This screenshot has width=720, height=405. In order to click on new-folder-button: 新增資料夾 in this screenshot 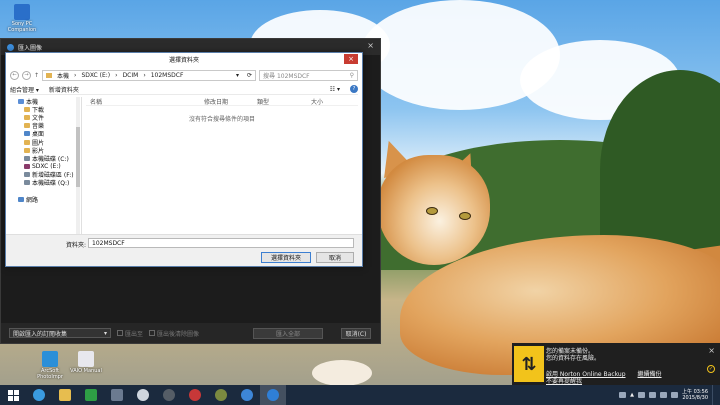, I will do `click(64, 89)`.